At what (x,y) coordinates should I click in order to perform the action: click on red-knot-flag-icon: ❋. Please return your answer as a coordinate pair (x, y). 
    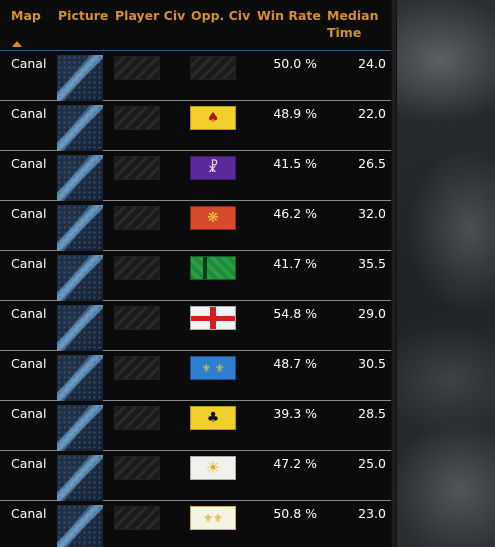
    Looking at the image, I should click on (213, 218).